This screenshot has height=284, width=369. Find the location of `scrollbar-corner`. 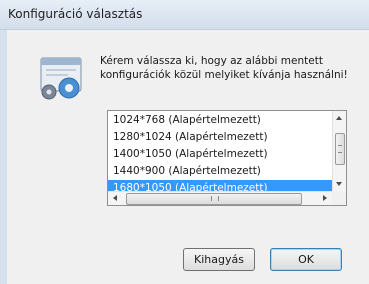

scrollbar-corner is located at coordinates (339, 198).